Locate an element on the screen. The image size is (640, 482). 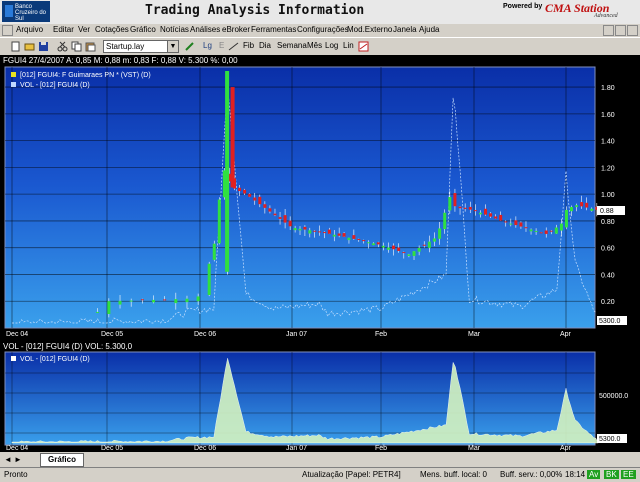
toolbar-lin-button: Lin is located at coordinates (348, 45).